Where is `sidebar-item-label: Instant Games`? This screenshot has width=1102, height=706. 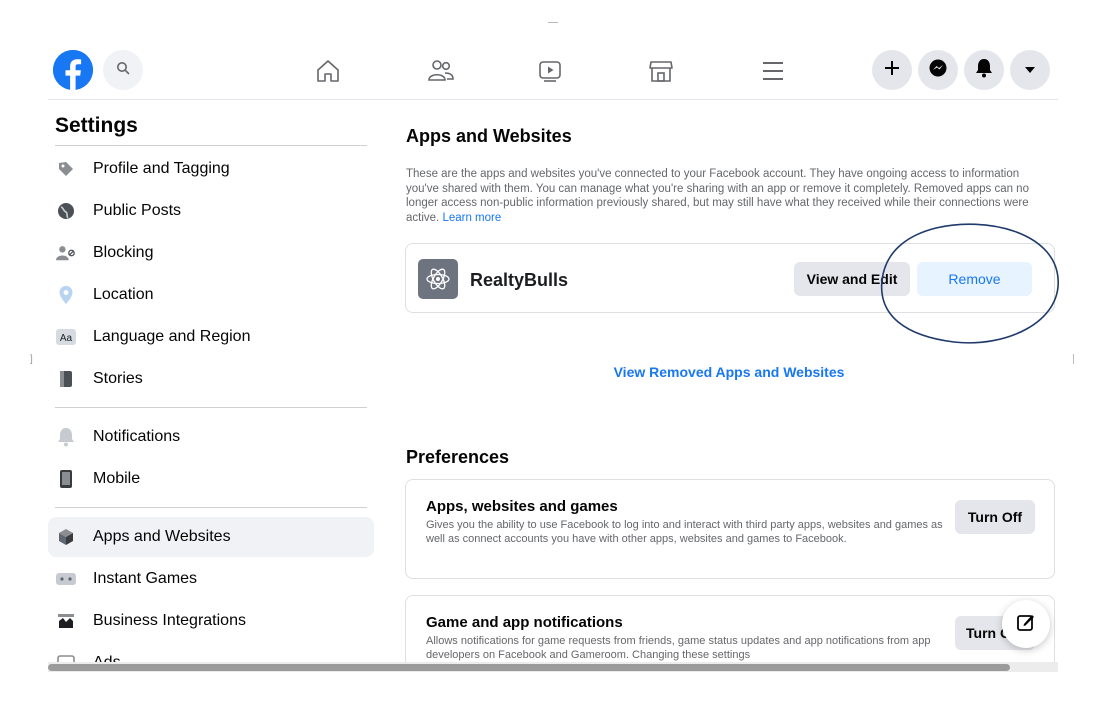 sidebar-item-label: Instant Games is located at coordinates (145, 578).